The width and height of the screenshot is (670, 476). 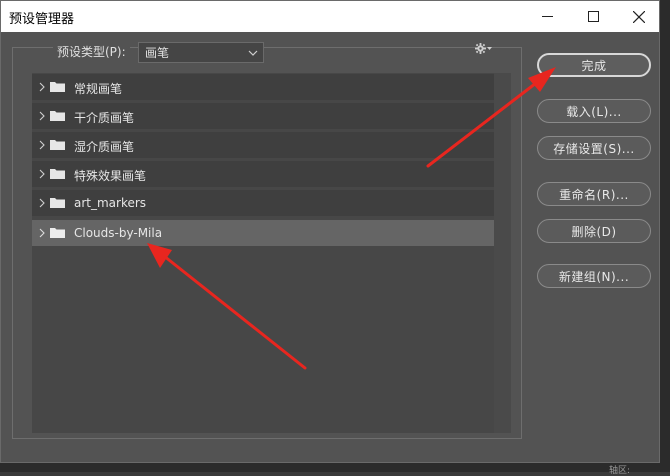 What do you see at coordinates (201, 52) in the screenshot?
I see `preset-type-select: 画笔` at bounding box center [201, 52].